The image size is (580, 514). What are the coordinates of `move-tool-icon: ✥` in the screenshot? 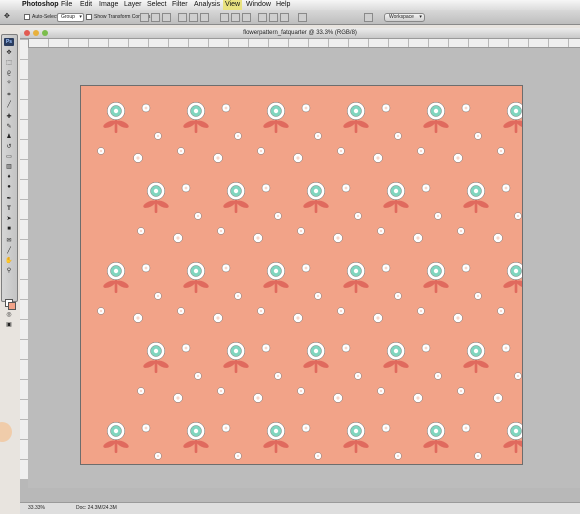 It's located at (7, 17).